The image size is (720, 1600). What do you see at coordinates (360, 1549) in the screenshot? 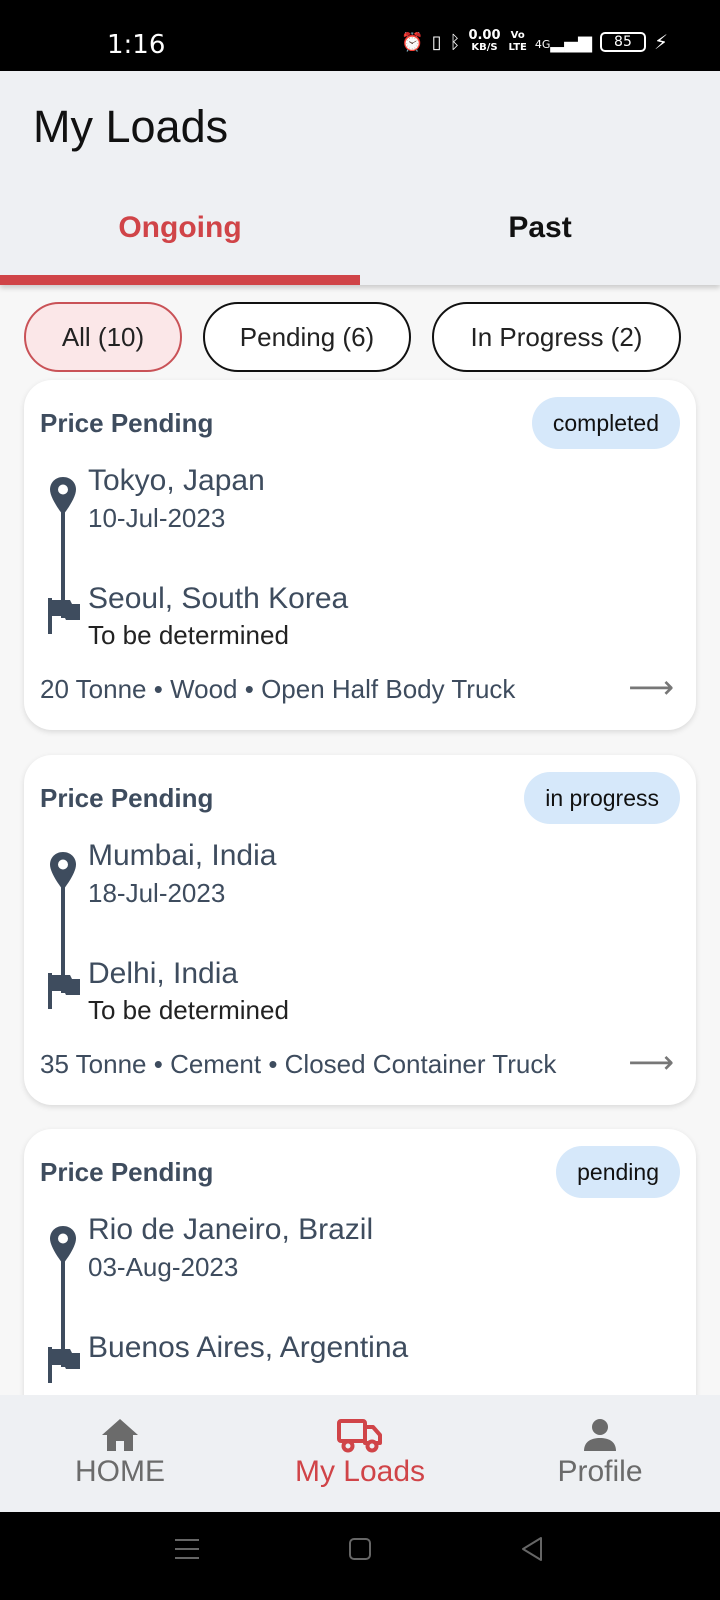
I see `home-button-icon` at bounding box center [360, 1549].